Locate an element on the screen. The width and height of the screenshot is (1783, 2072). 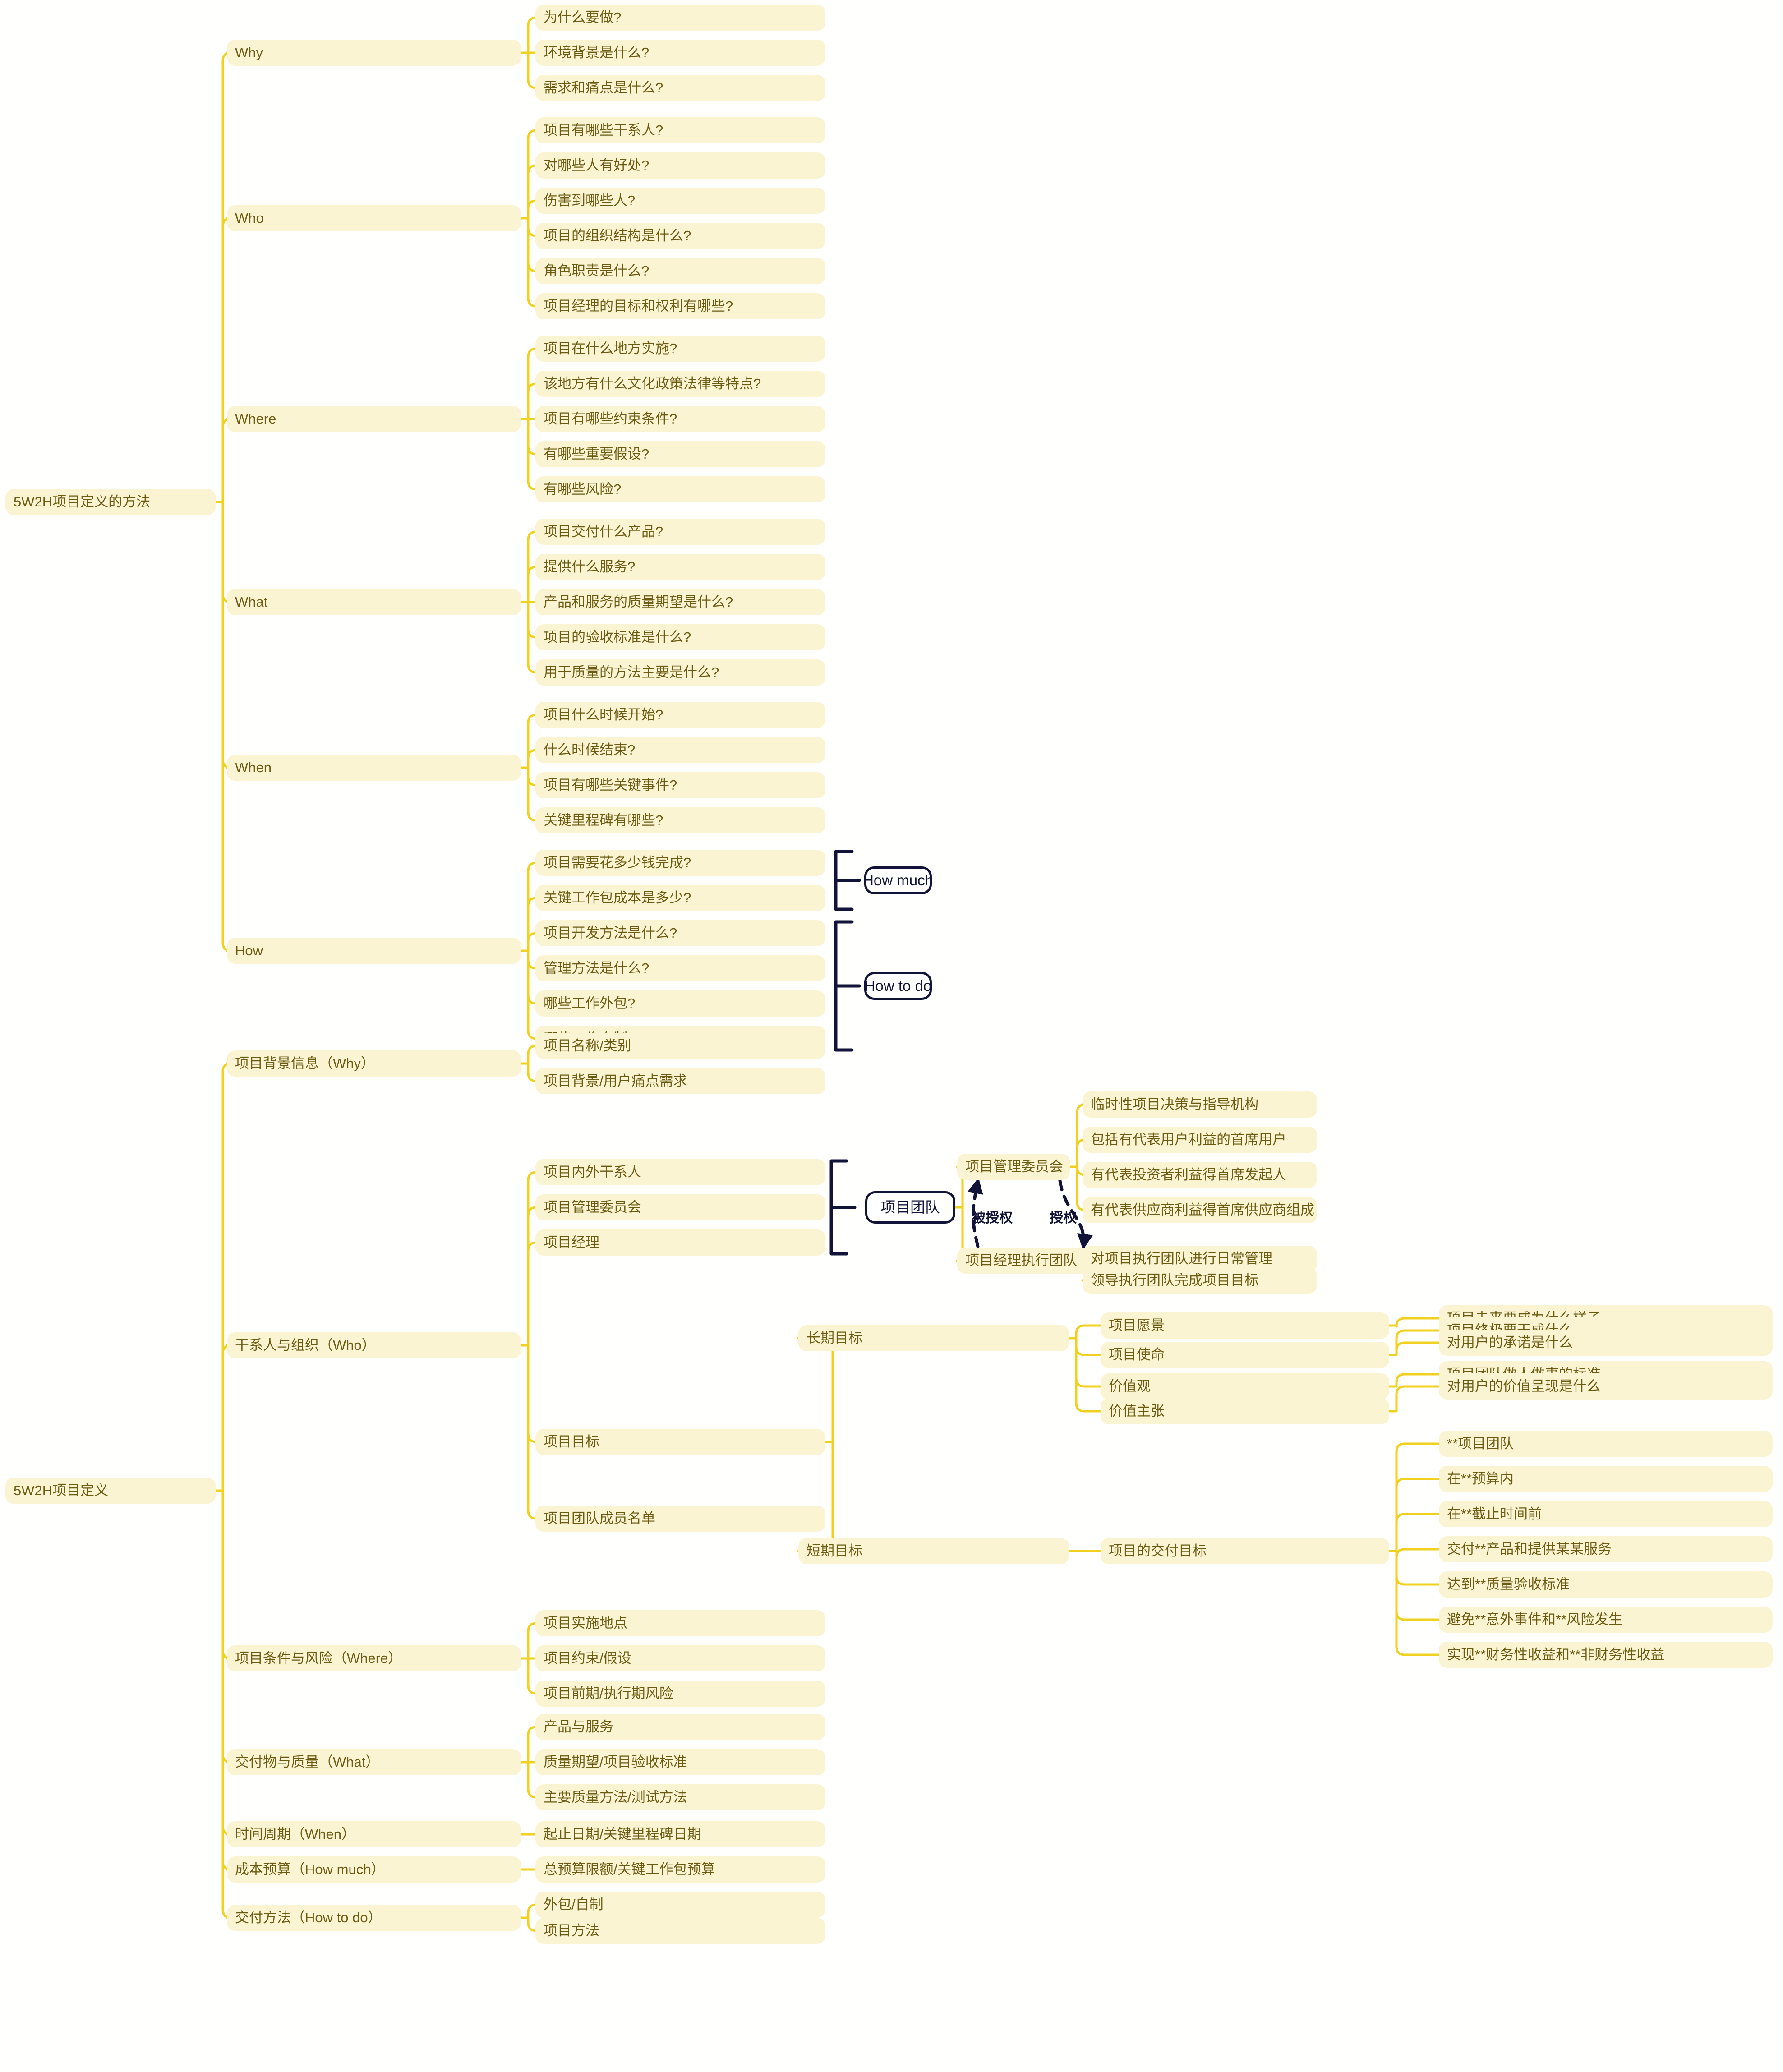
tree2-auth-label-left: 被授权 is located at coordinates (992, 1218).